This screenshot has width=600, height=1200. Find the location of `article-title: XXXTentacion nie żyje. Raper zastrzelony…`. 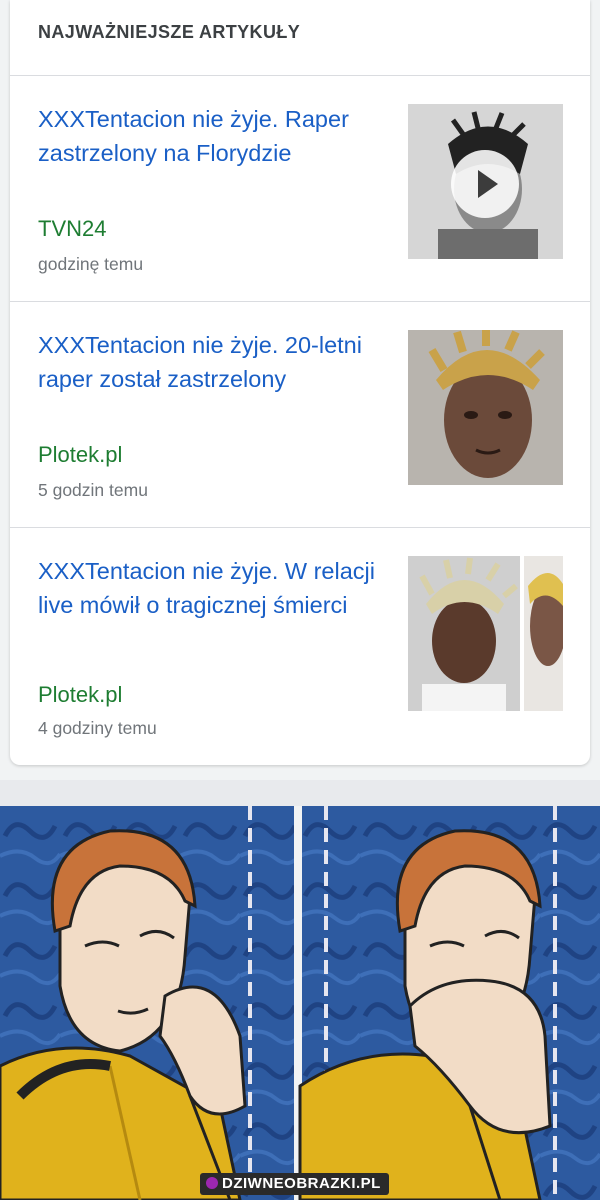

article-title: XXXTentacion nie żyje. Raper zastrzelony… is located at coordinates (208, 136).